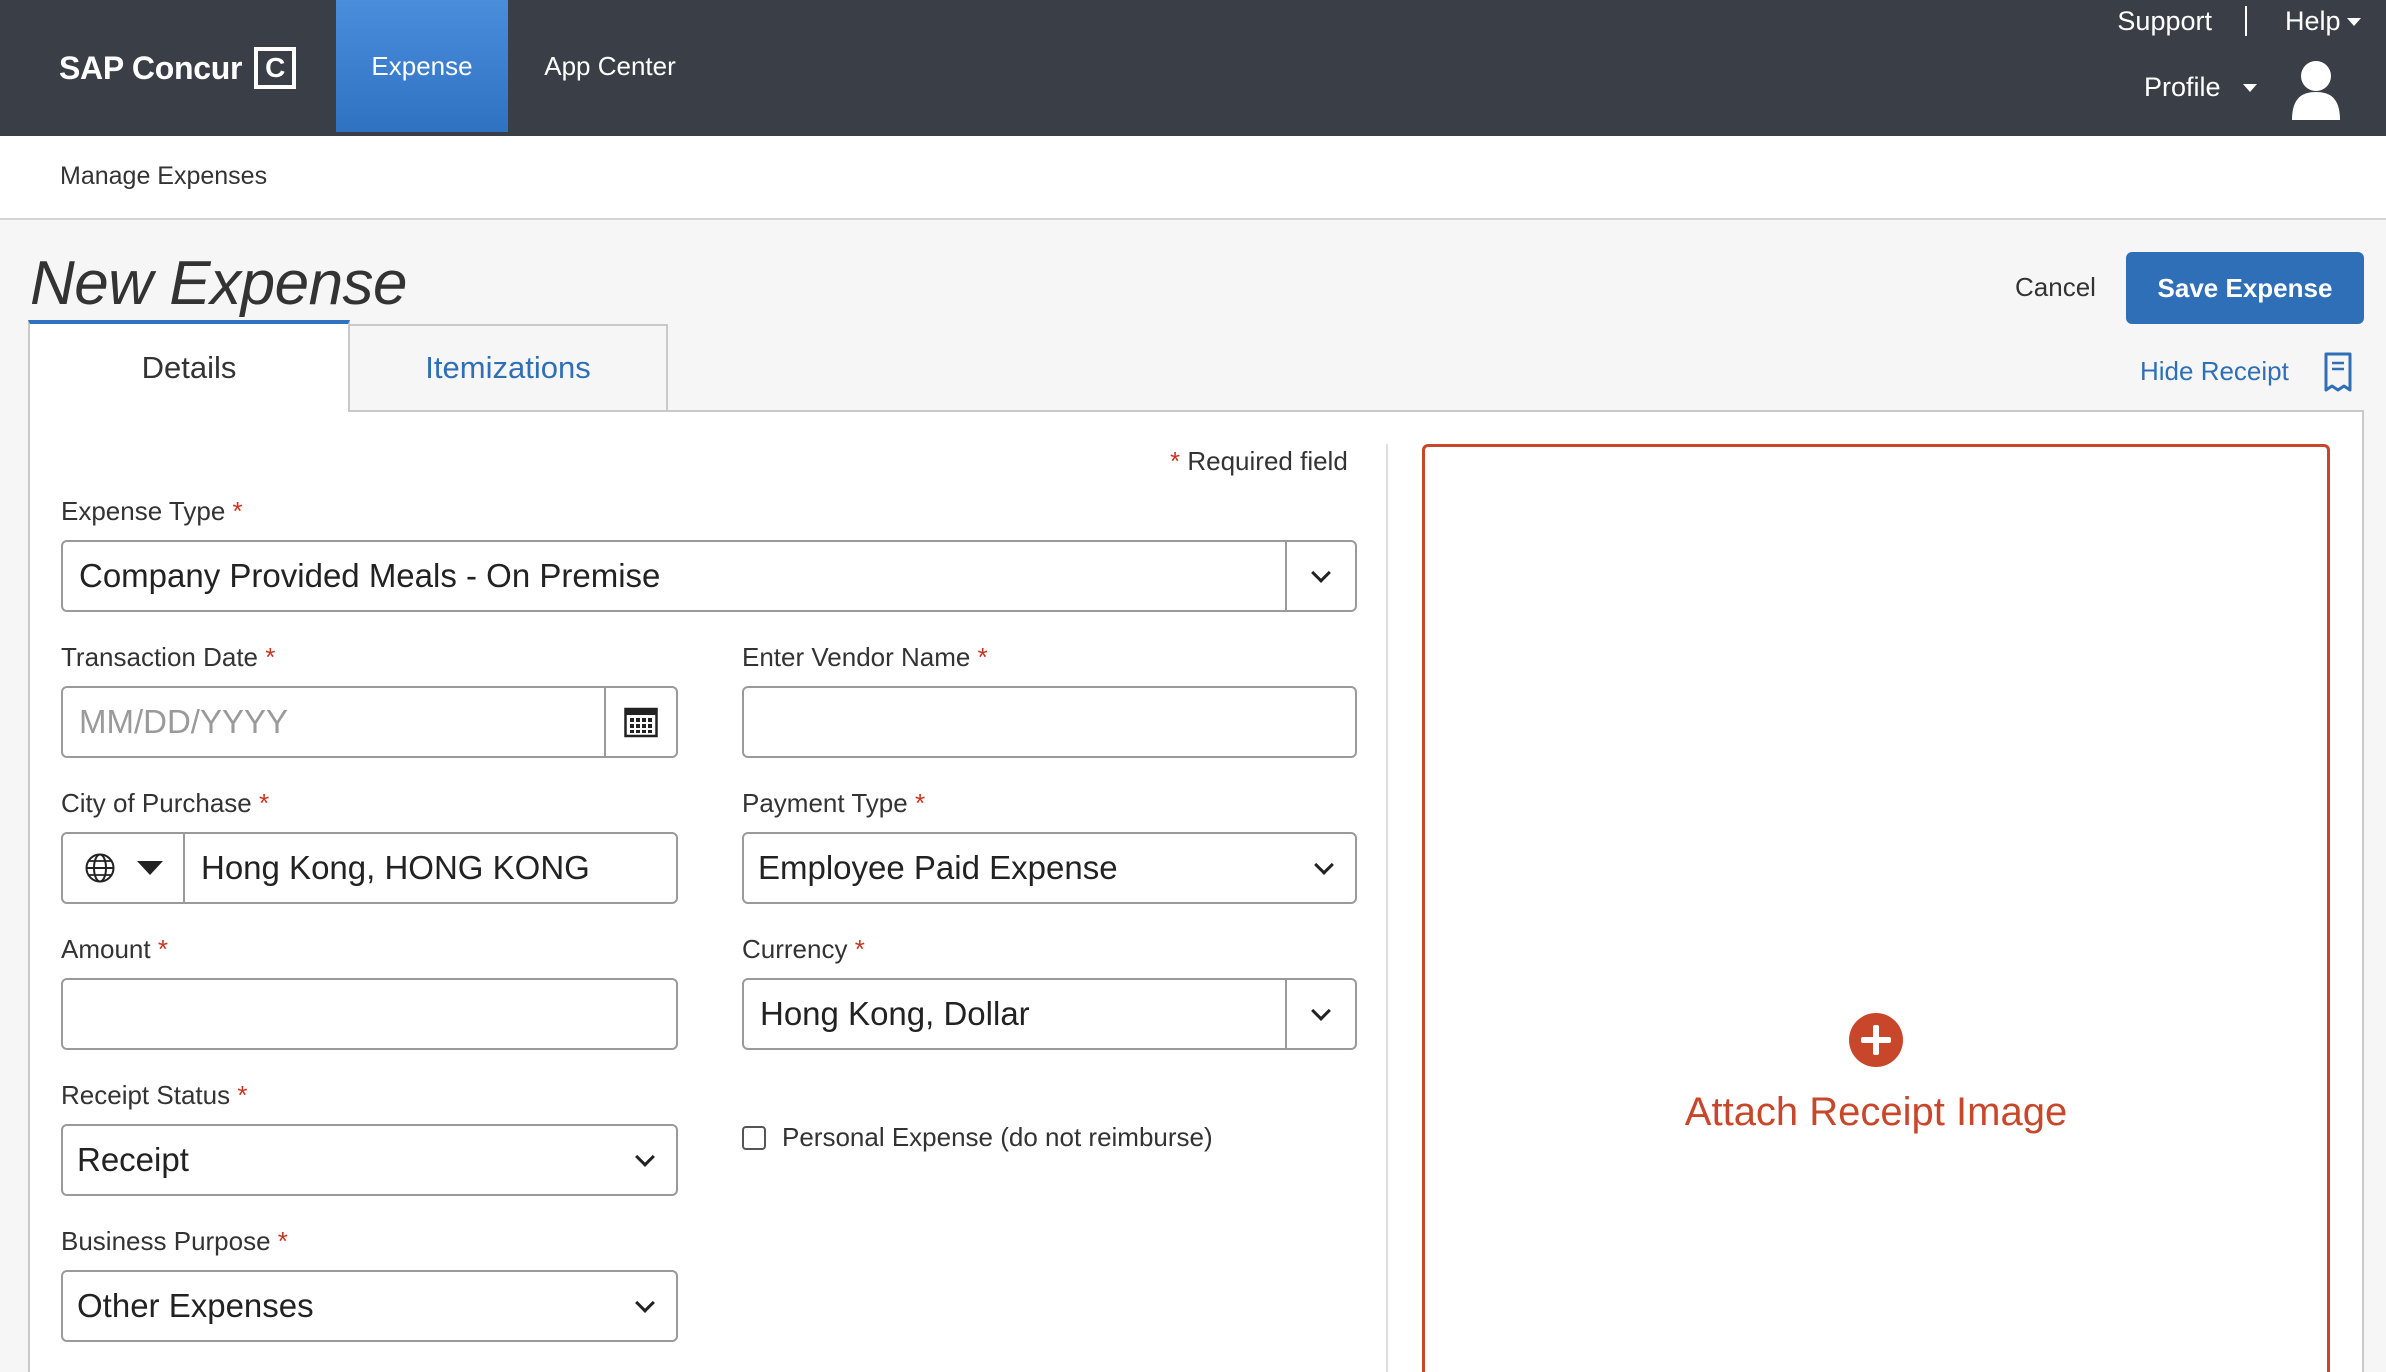 This screenshot has width=2386, height=1372. Describe the element at coordinates (369, 1306) in the screenshot. I see `business-purpose-select: Other Expenses` at that location.